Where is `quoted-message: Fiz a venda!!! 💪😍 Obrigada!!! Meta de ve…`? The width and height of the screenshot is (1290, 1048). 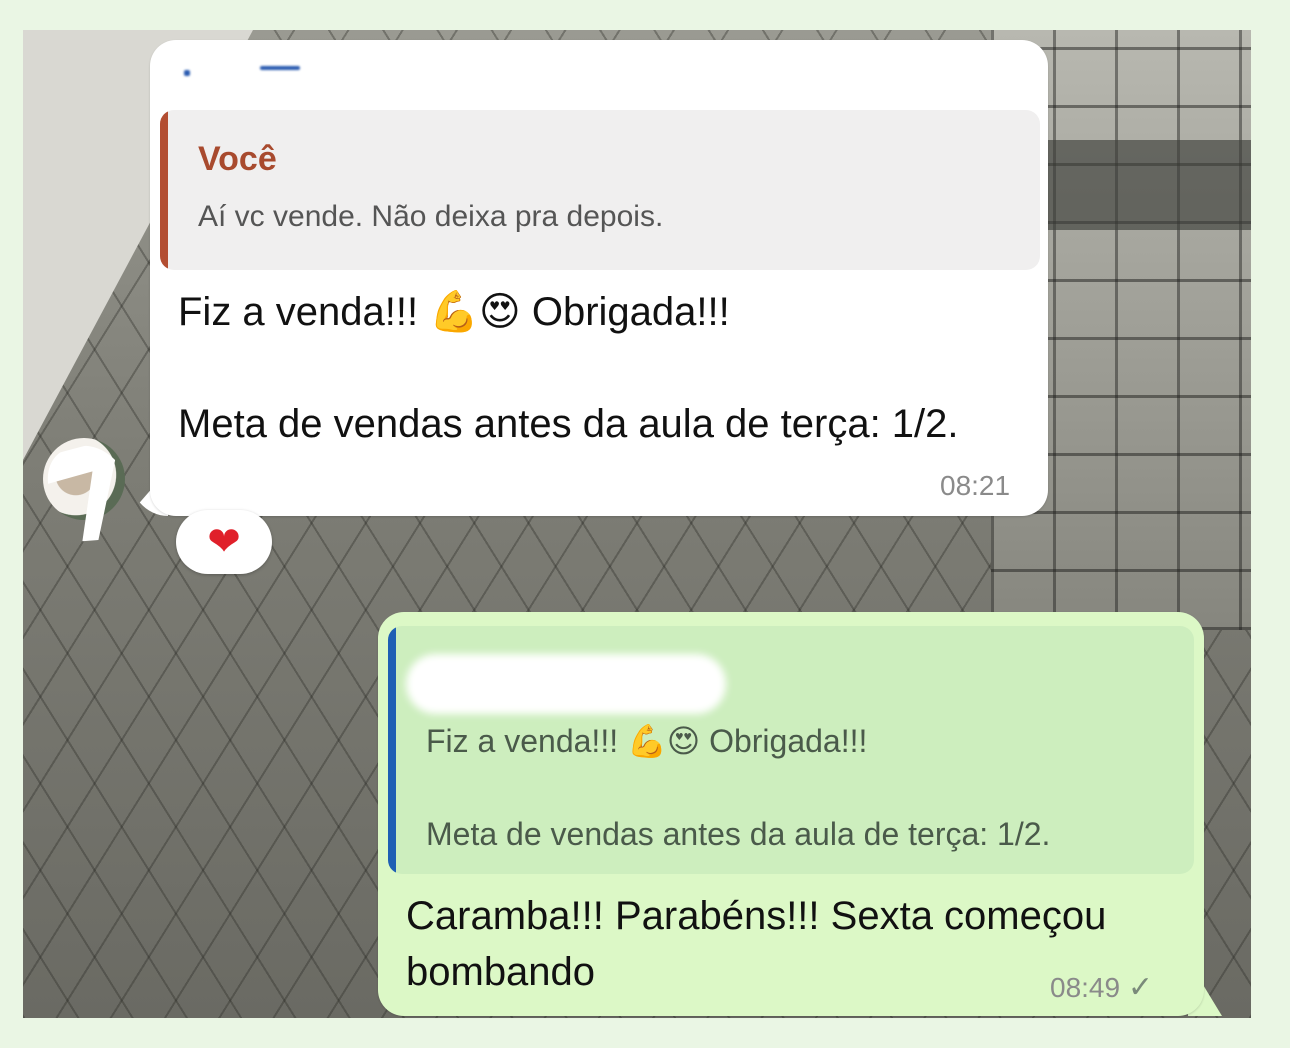
quoted-message: Fiz a venda!!! 💪😍 Obrigada!!! Meta de ve… is located at coordinates (791, 750).